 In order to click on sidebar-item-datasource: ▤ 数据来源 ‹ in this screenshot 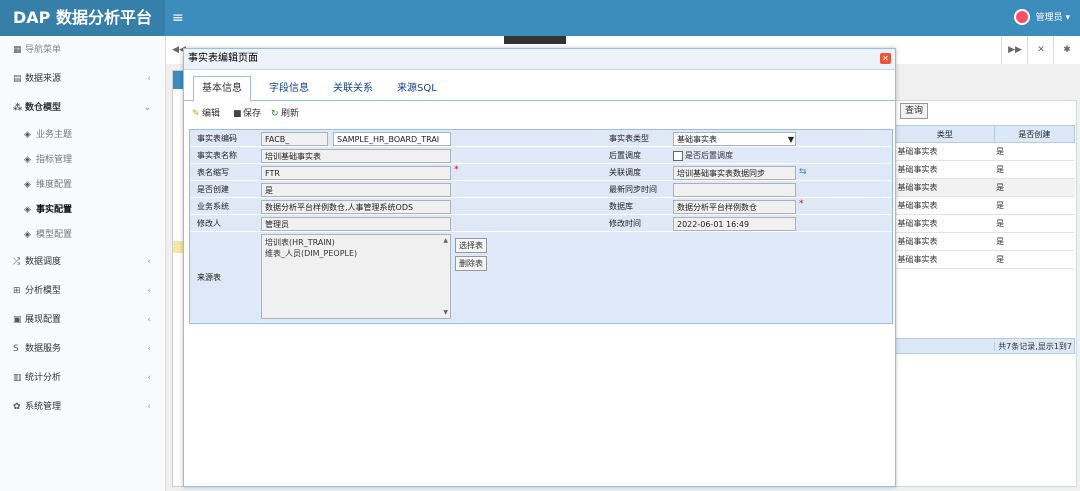, I will do `click(82, 79)`.